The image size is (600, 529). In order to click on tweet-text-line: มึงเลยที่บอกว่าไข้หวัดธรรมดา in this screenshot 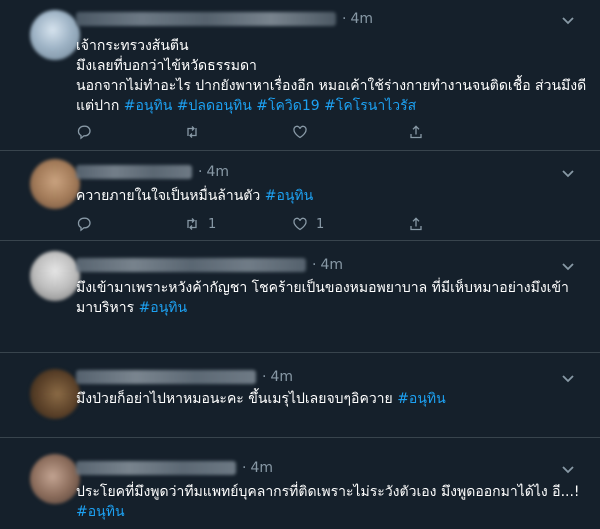, I will do `click(331, 66)`.